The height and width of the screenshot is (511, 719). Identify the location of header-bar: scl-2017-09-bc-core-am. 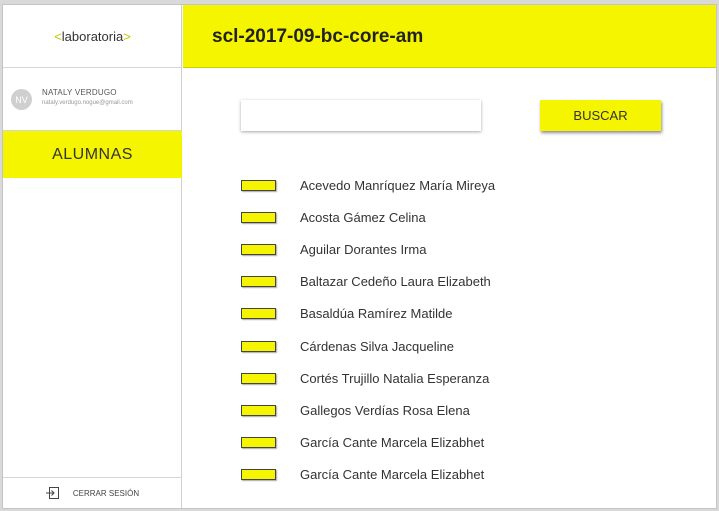
(449, 36).